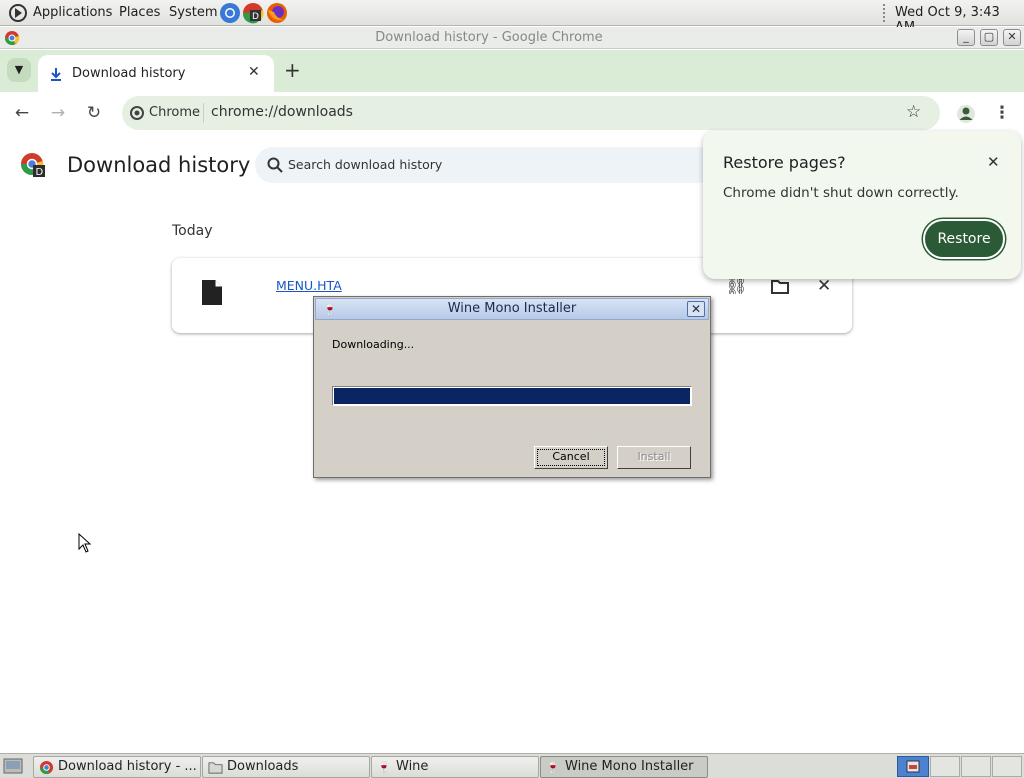 Image resolution: width=1024 pixels, height=778 pixels. Describe the element at coordinates (129, 73) in the screenshot. I see `tab-title: Download history` at that location.